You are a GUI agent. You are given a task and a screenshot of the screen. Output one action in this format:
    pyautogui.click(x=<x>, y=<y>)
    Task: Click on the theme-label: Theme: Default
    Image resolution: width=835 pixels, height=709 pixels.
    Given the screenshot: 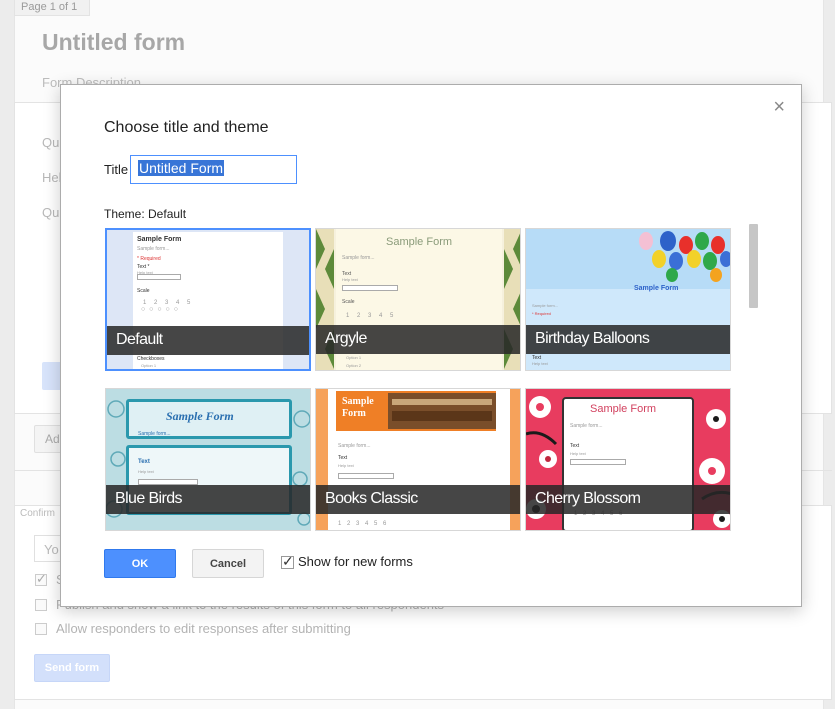 What is the action you would take?
    pyautogui.click(x=145, y=214)
    